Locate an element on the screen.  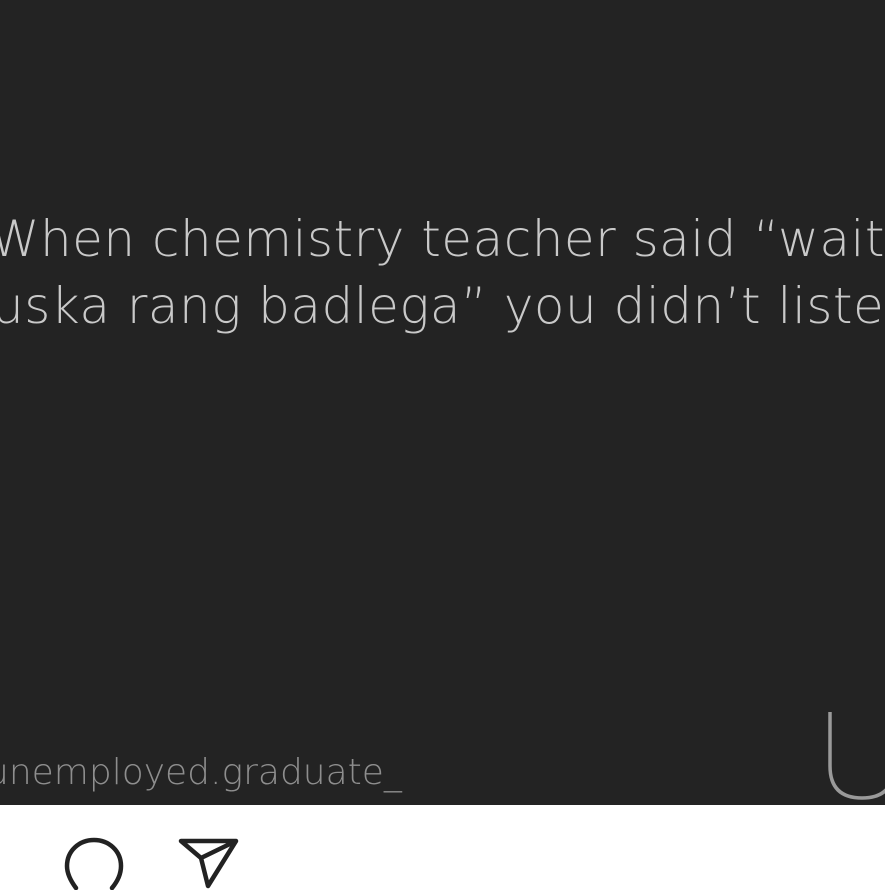
action-bar is located at coordinates (442, 847).